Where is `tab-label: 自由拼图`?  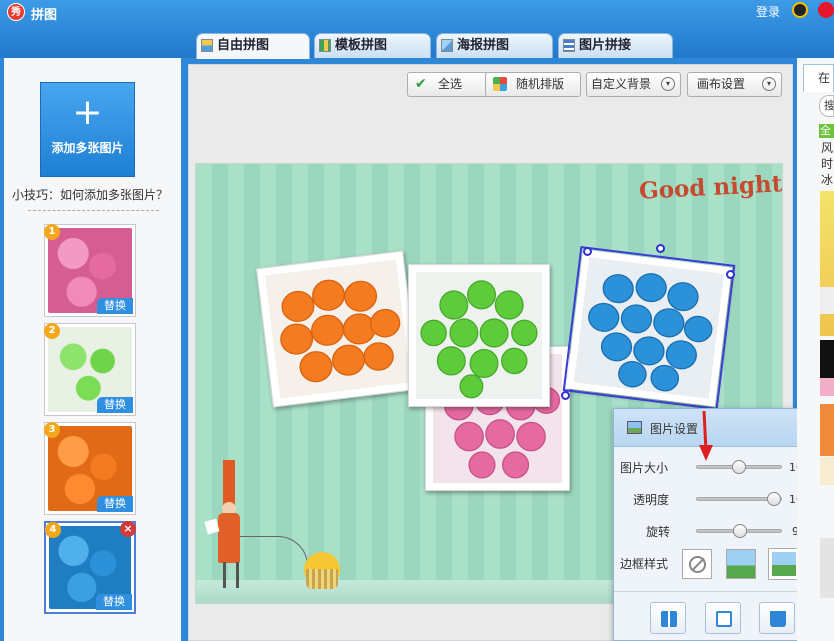
tab-label: 自由拼图 is located at coordinates (243, 45).